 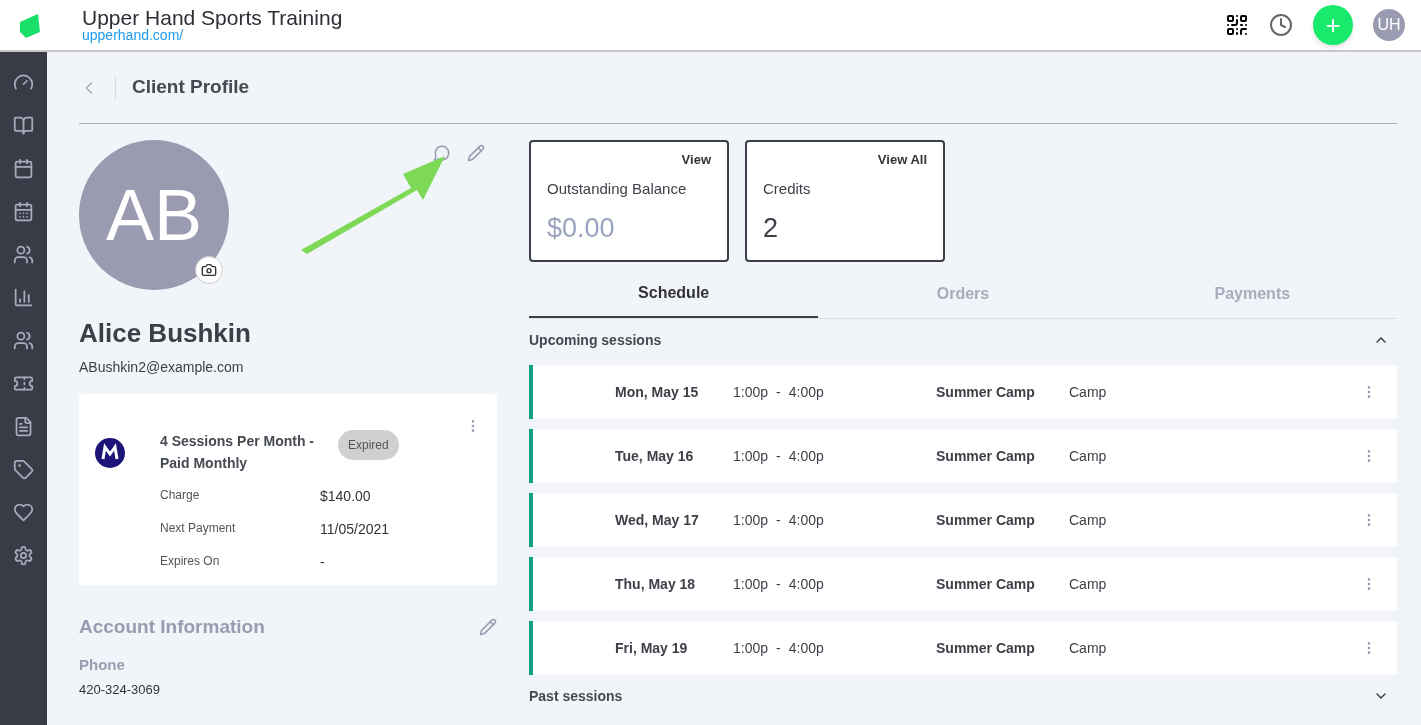 What do you see at coordinates (153, 215) in the screenshot?
I see `profile-initials: AB` at bounding box center [153, 215].